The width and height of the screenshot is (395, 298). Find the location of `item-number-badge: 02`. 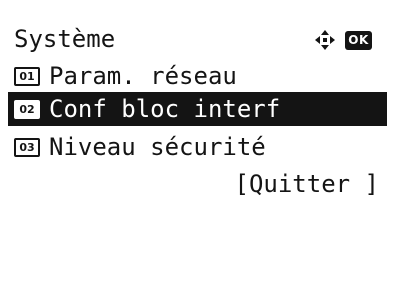

item-number-badge: 02 is located at coordinates (27, 109).